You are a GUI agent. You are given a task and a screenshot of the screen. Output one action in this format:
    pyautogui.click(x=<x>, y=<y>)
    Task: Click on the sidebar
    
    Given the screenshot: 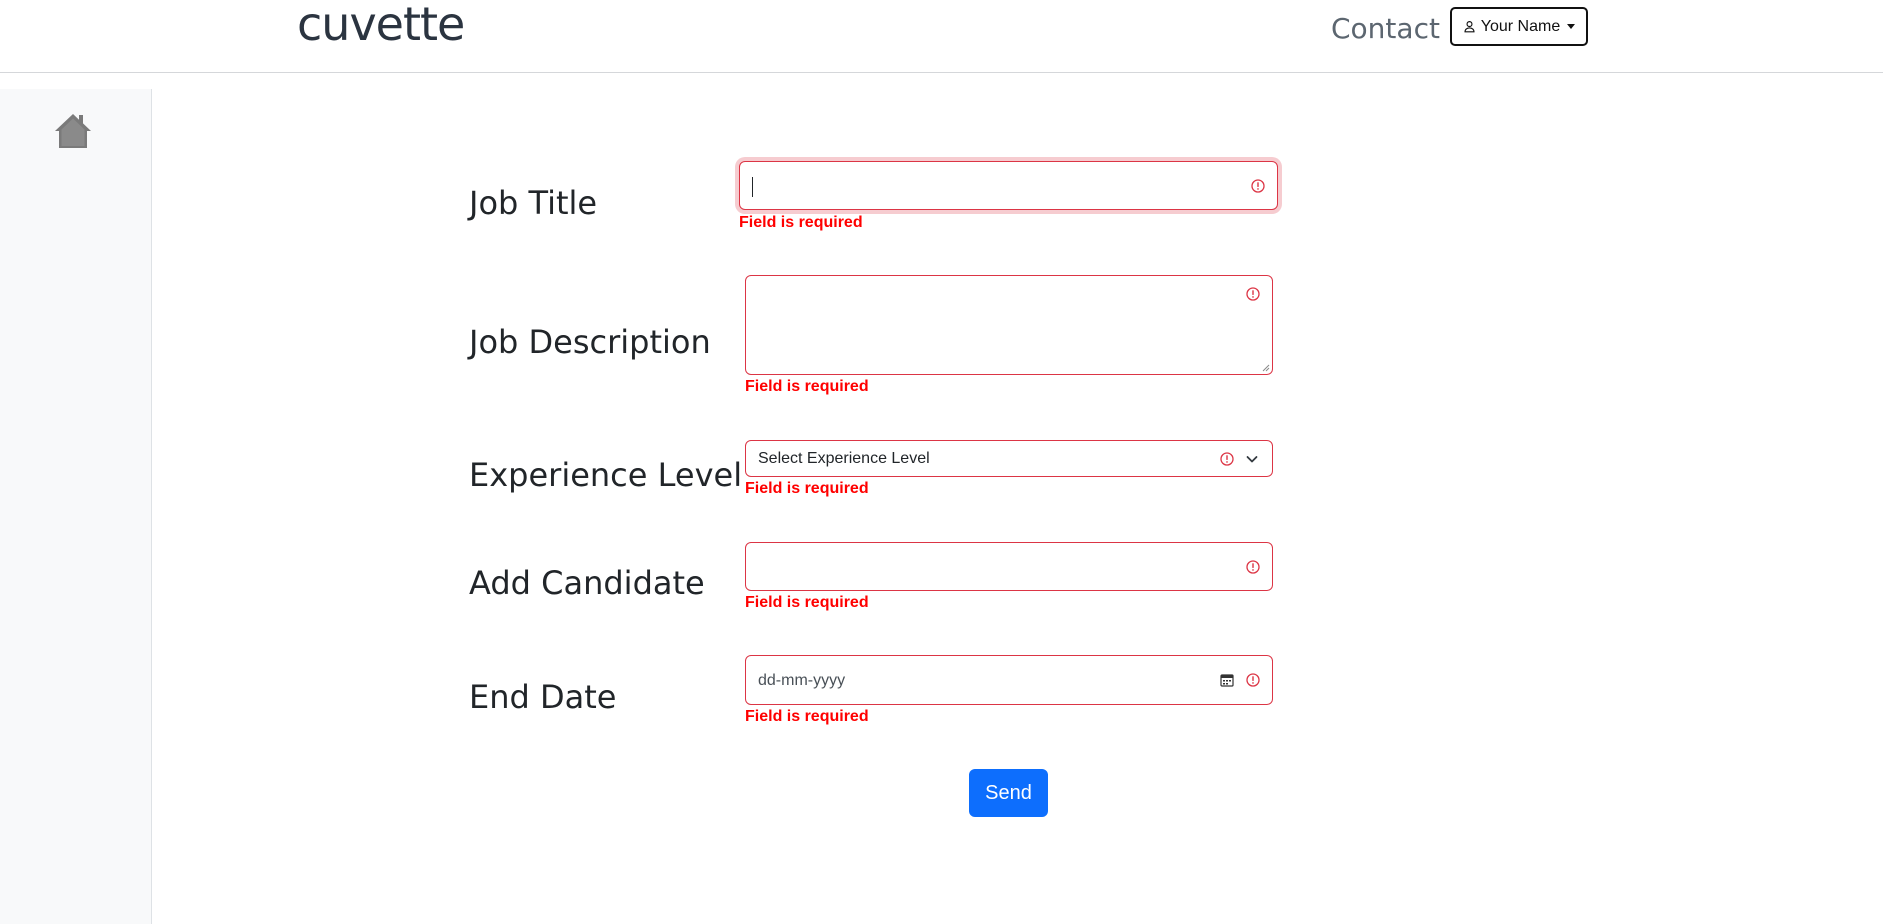 What is the action you would take?
    pyautogui.click(x=76, y=506)
    